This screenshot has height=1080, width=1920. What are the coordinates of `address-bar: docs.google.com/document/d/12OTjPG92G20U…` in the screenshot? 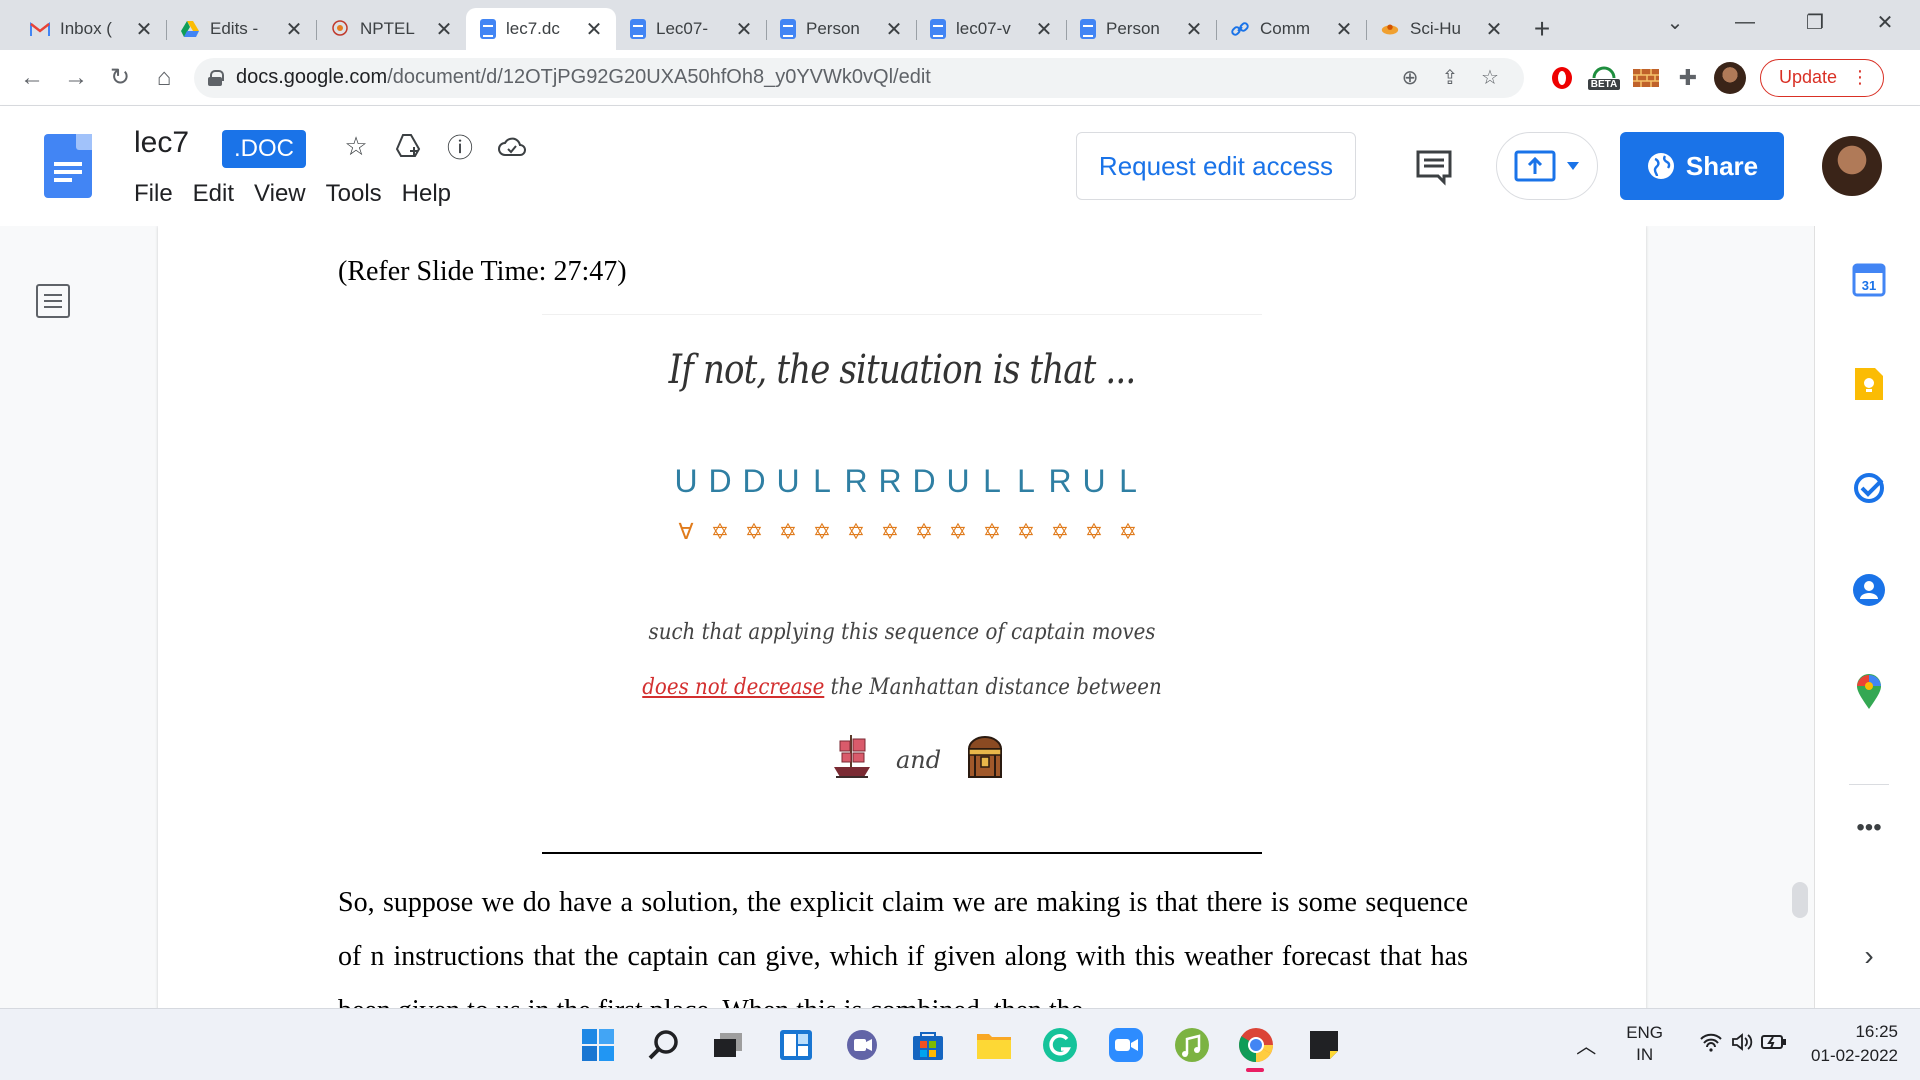 It's located at (859, 77).